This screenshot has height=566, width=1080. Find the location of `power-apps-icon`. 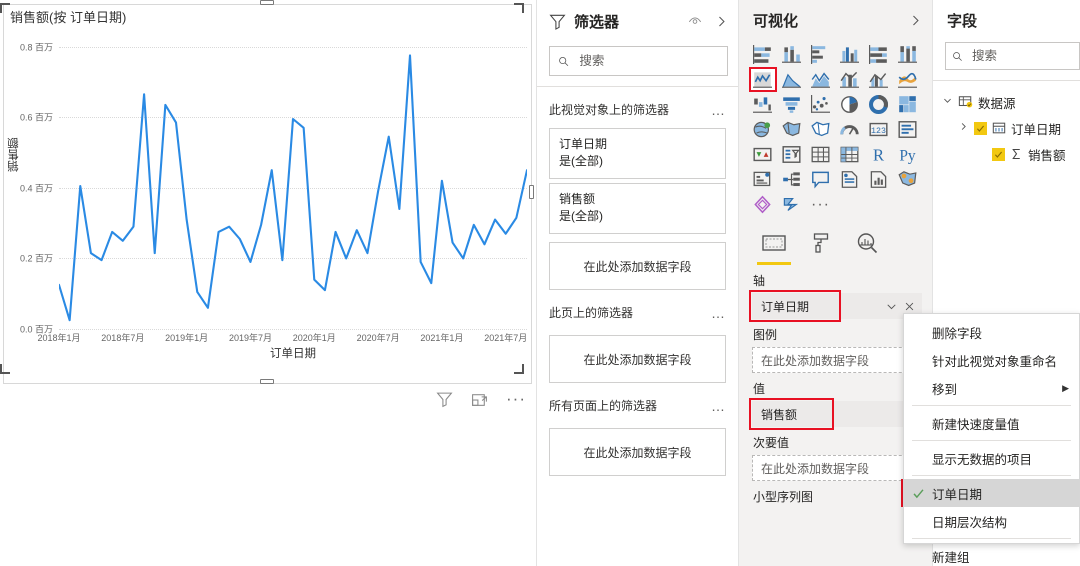

power-apps-icon is located at coordinates (763, 204).